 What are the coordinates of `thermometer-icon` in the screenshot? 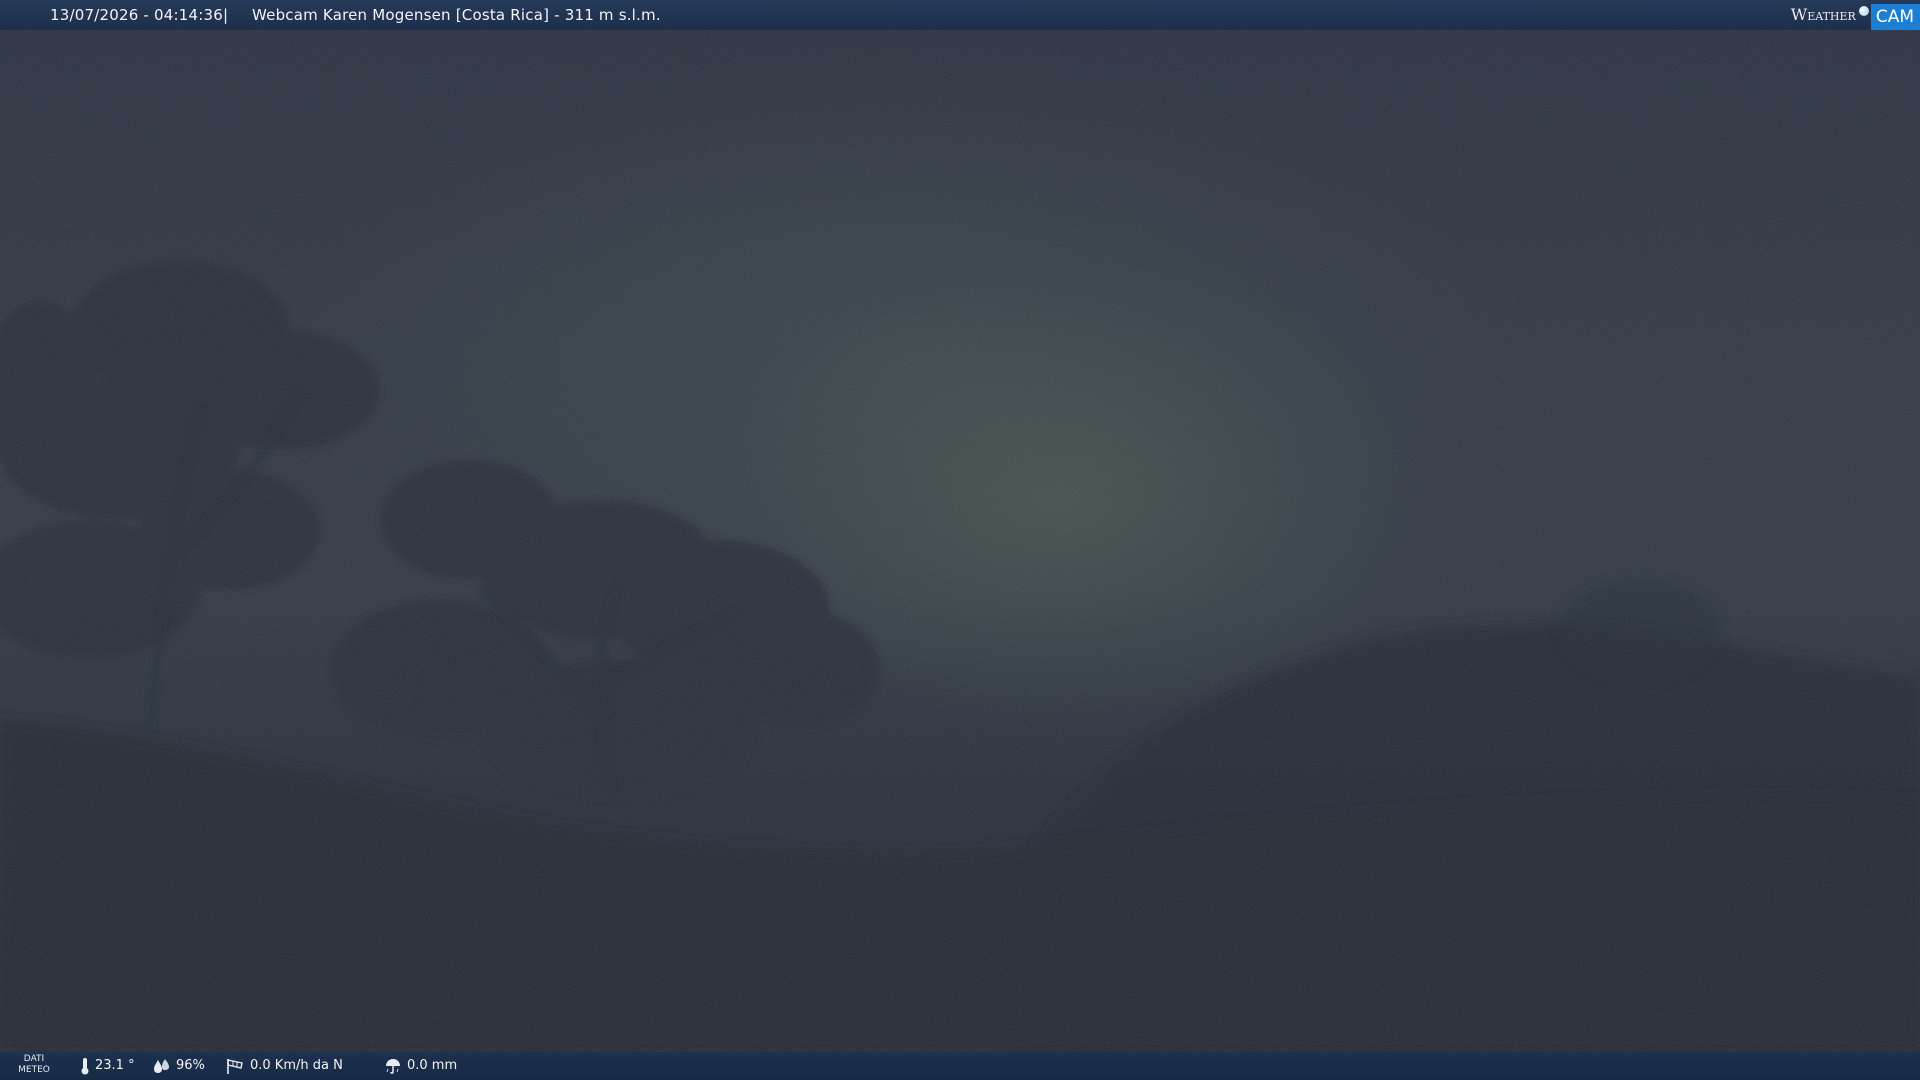 It's located at (85, 1066).